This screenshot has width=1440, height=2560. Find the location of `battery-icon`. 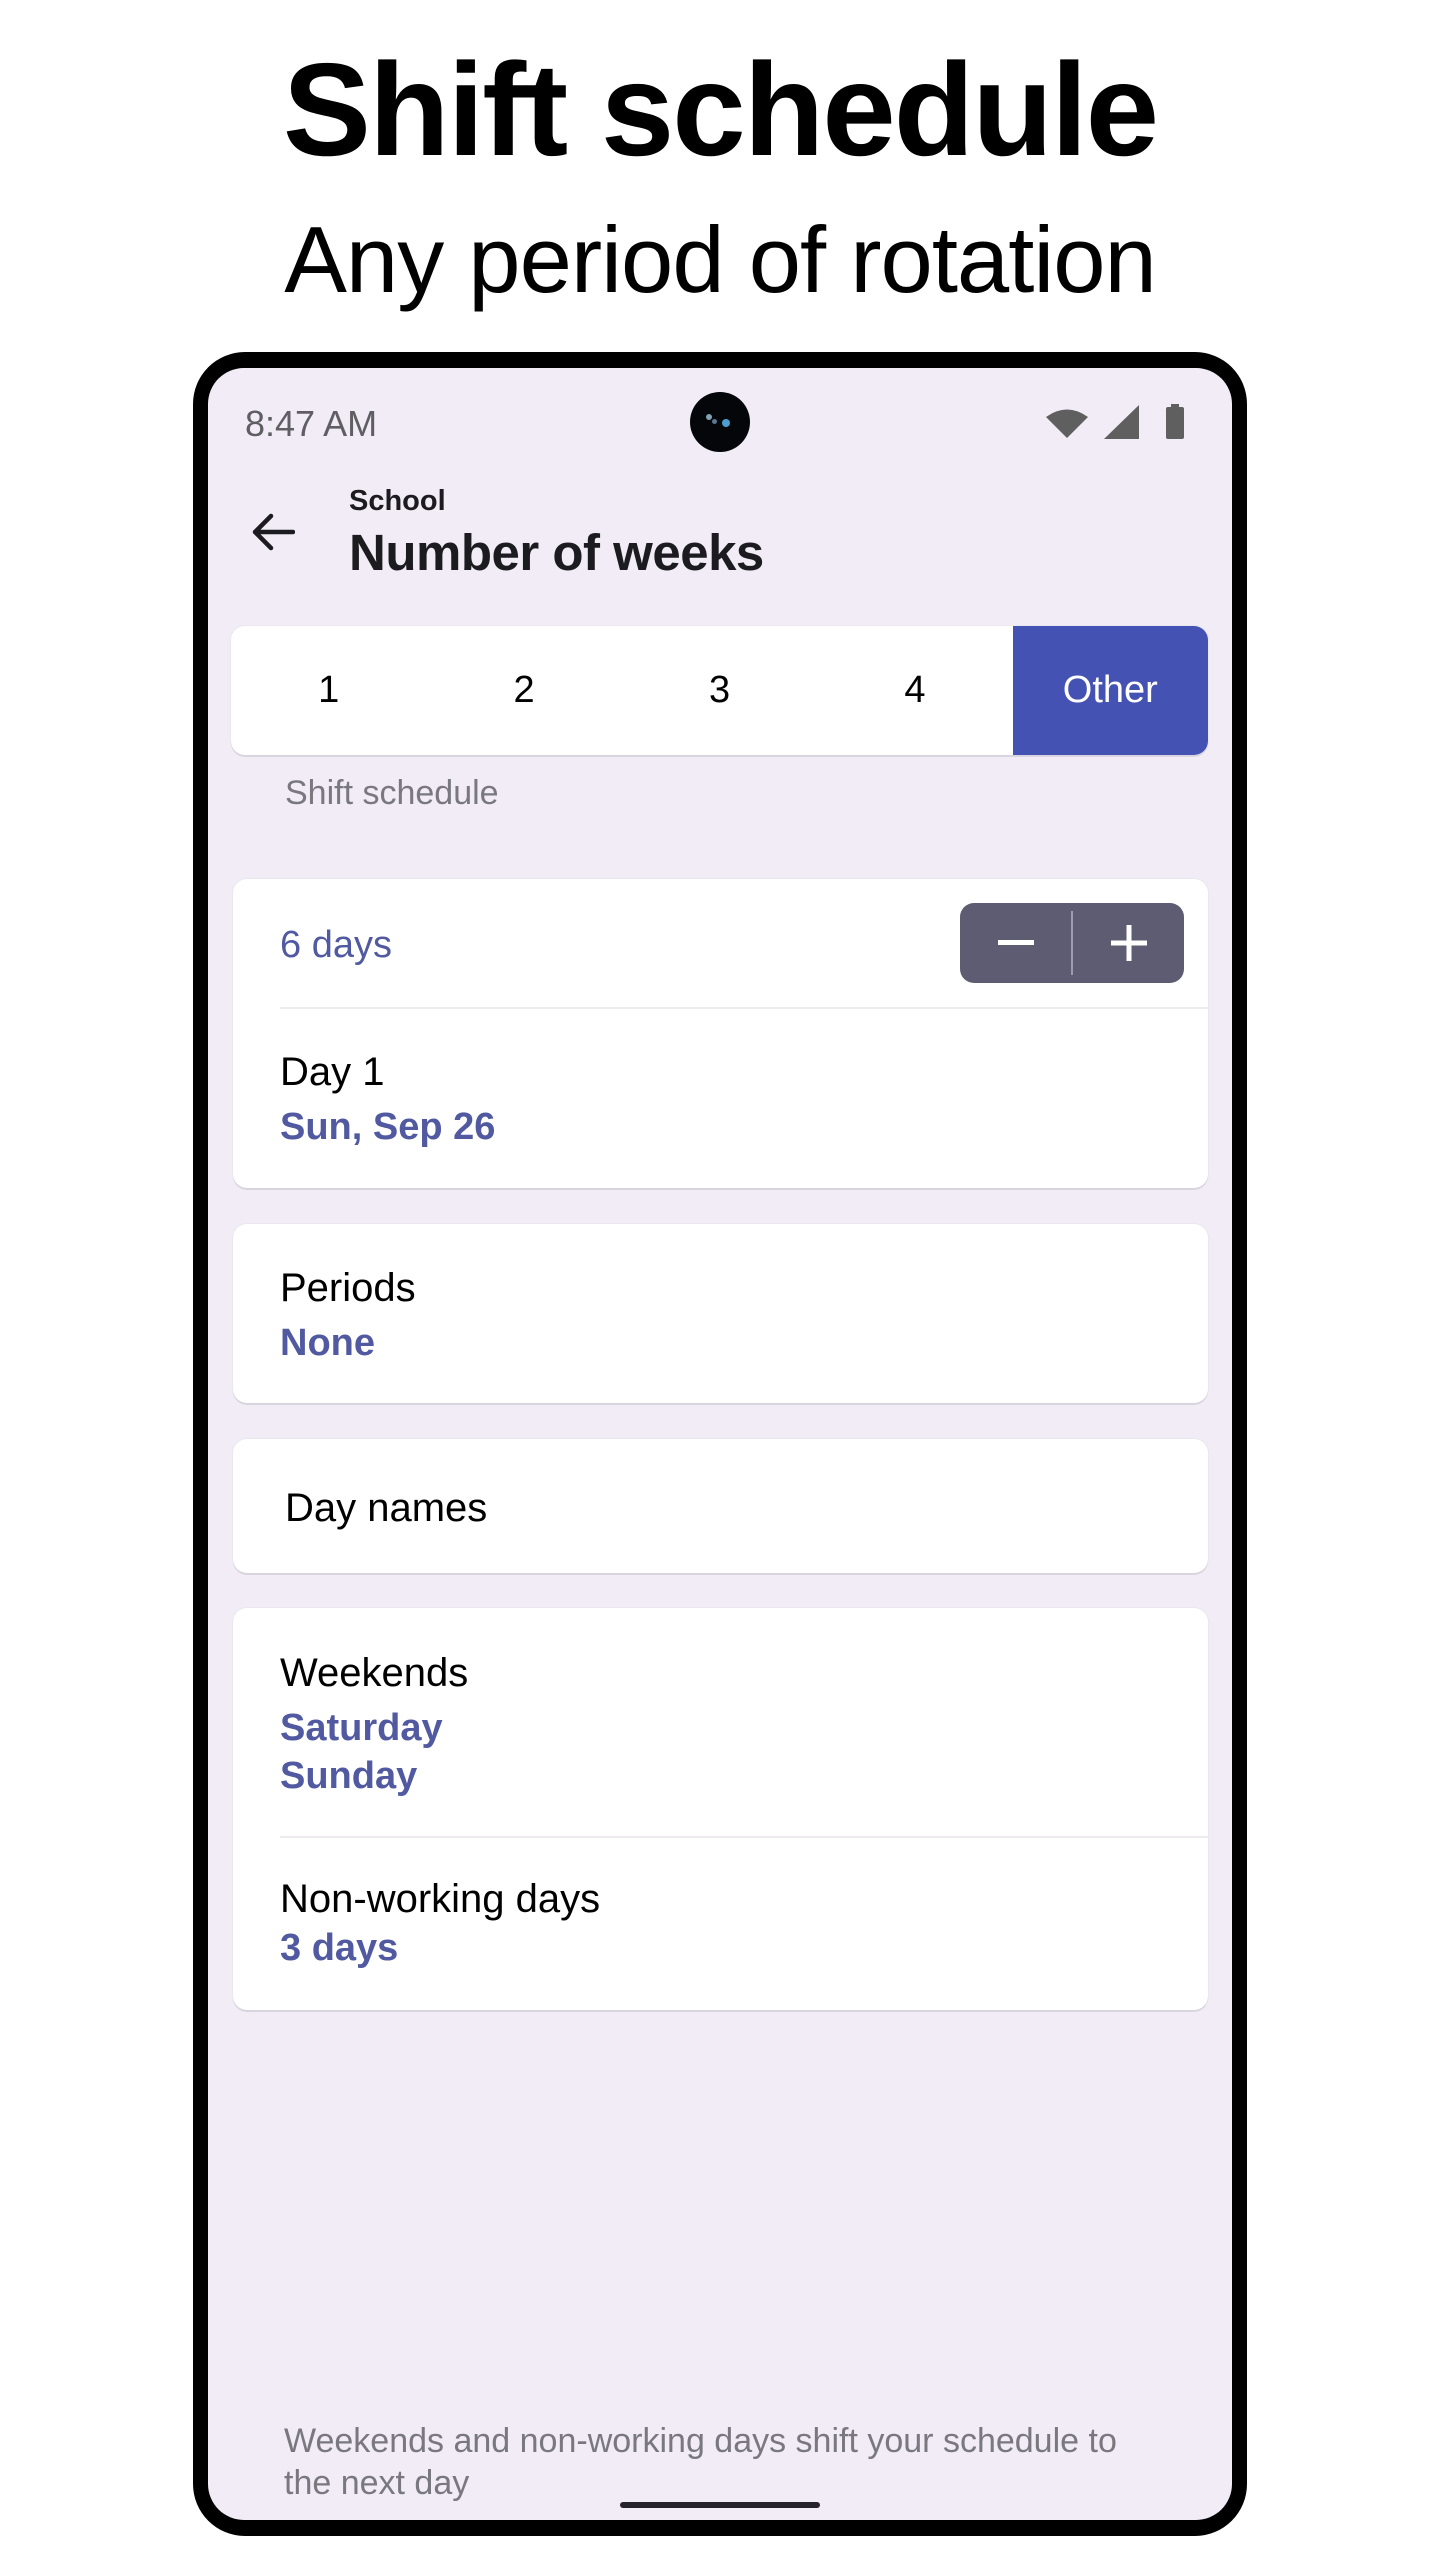

battery-icon is located at coordinates (1175, 421).